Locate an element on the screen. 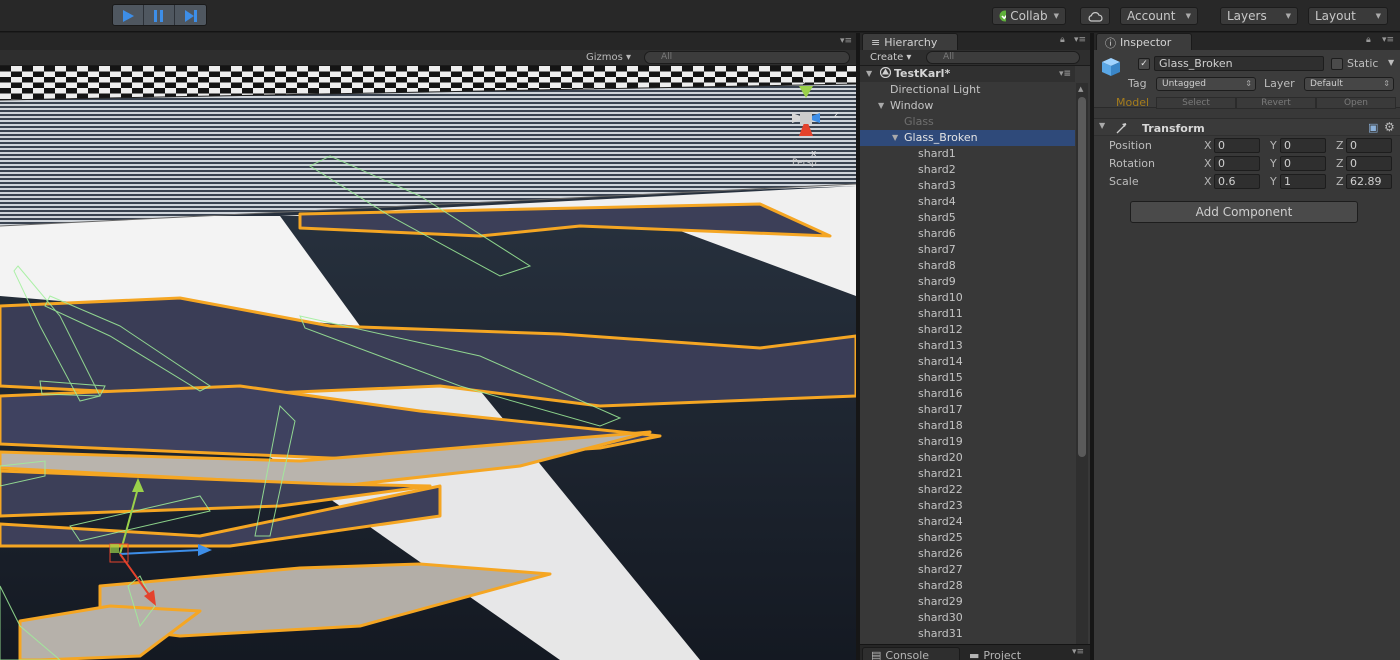  hierarchy-item-label: shard19 is located at coordinates (940, 441).